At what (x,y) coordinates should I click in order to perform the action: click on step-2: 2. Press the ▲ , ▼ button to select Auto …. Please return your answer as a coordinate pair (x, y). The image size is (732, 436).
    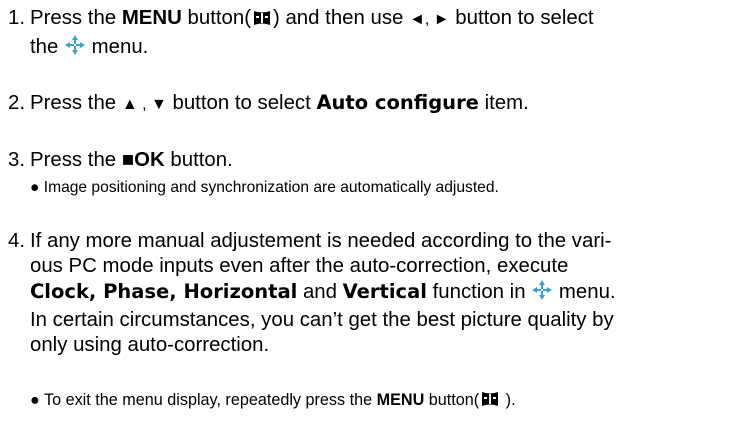
    Looking at the image, I should click on (268, 102).